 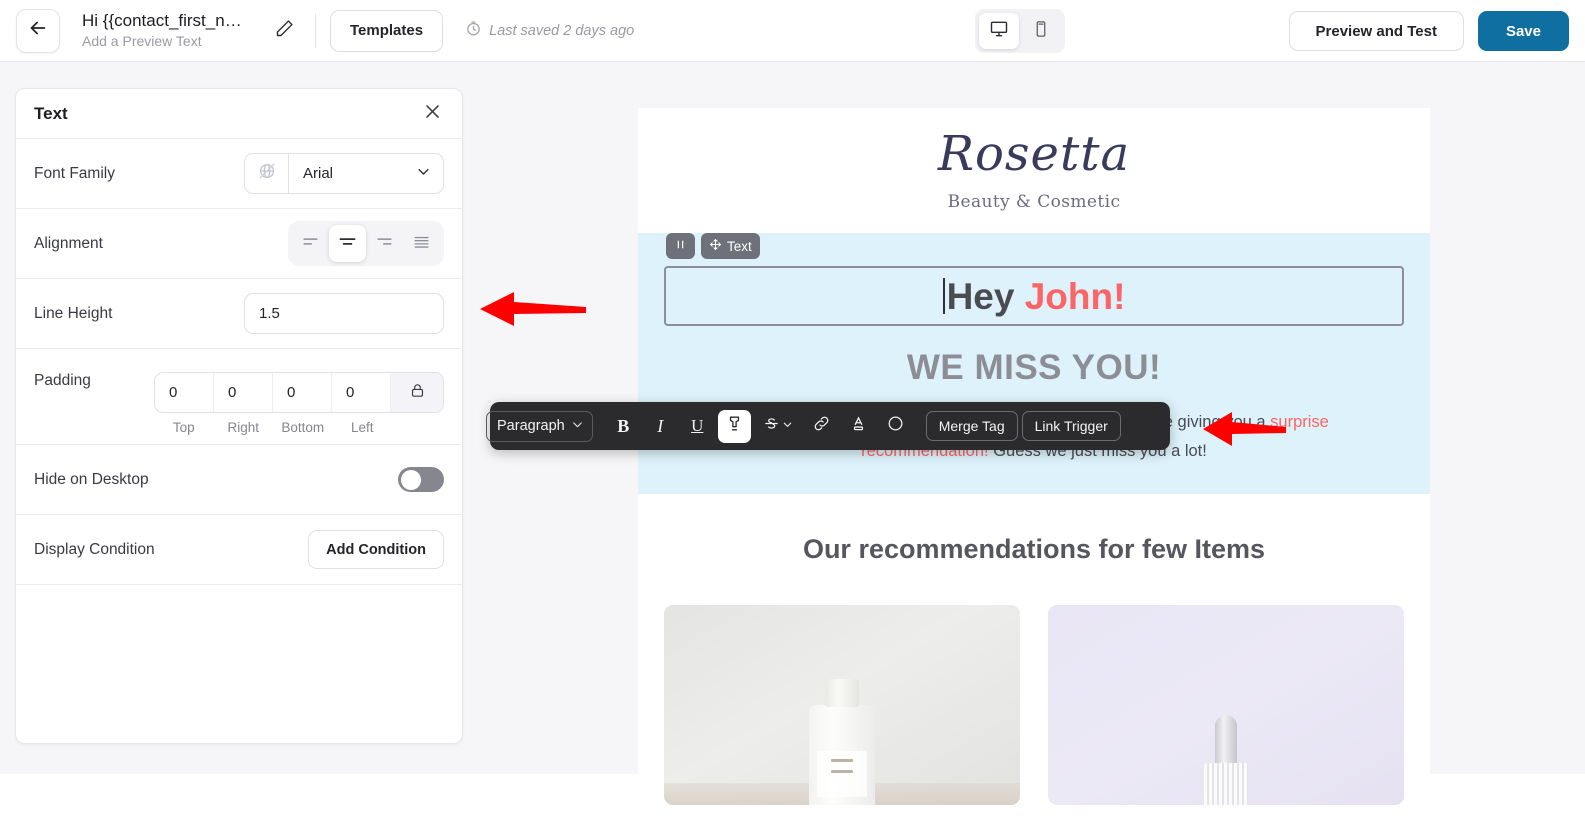 What do you see at coordinates (1034, 549) in the screenshot?
I see `recommendations-heading: Our recommendations for few Items` at bounding box center [1034, 549].